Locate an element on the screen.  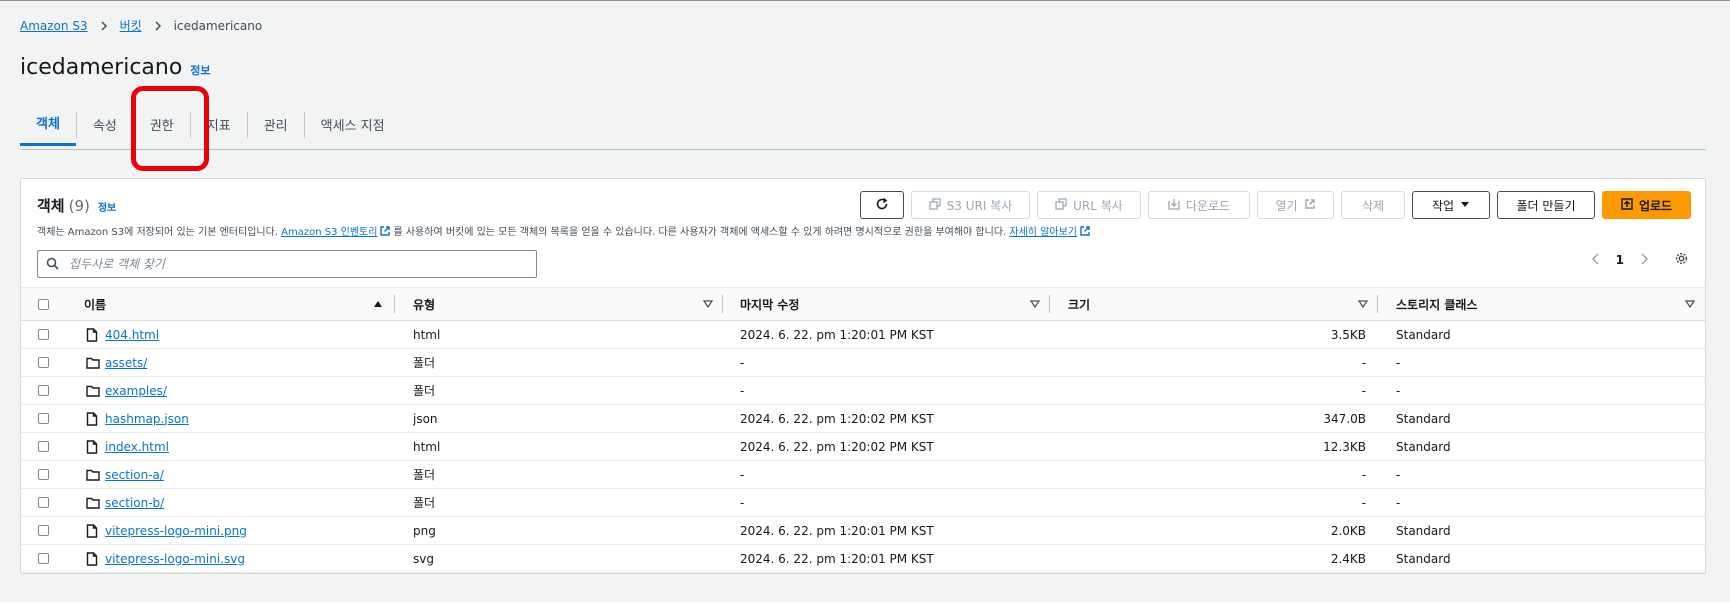
download-button: 다운로드 is located at coordinates (1199, 205).